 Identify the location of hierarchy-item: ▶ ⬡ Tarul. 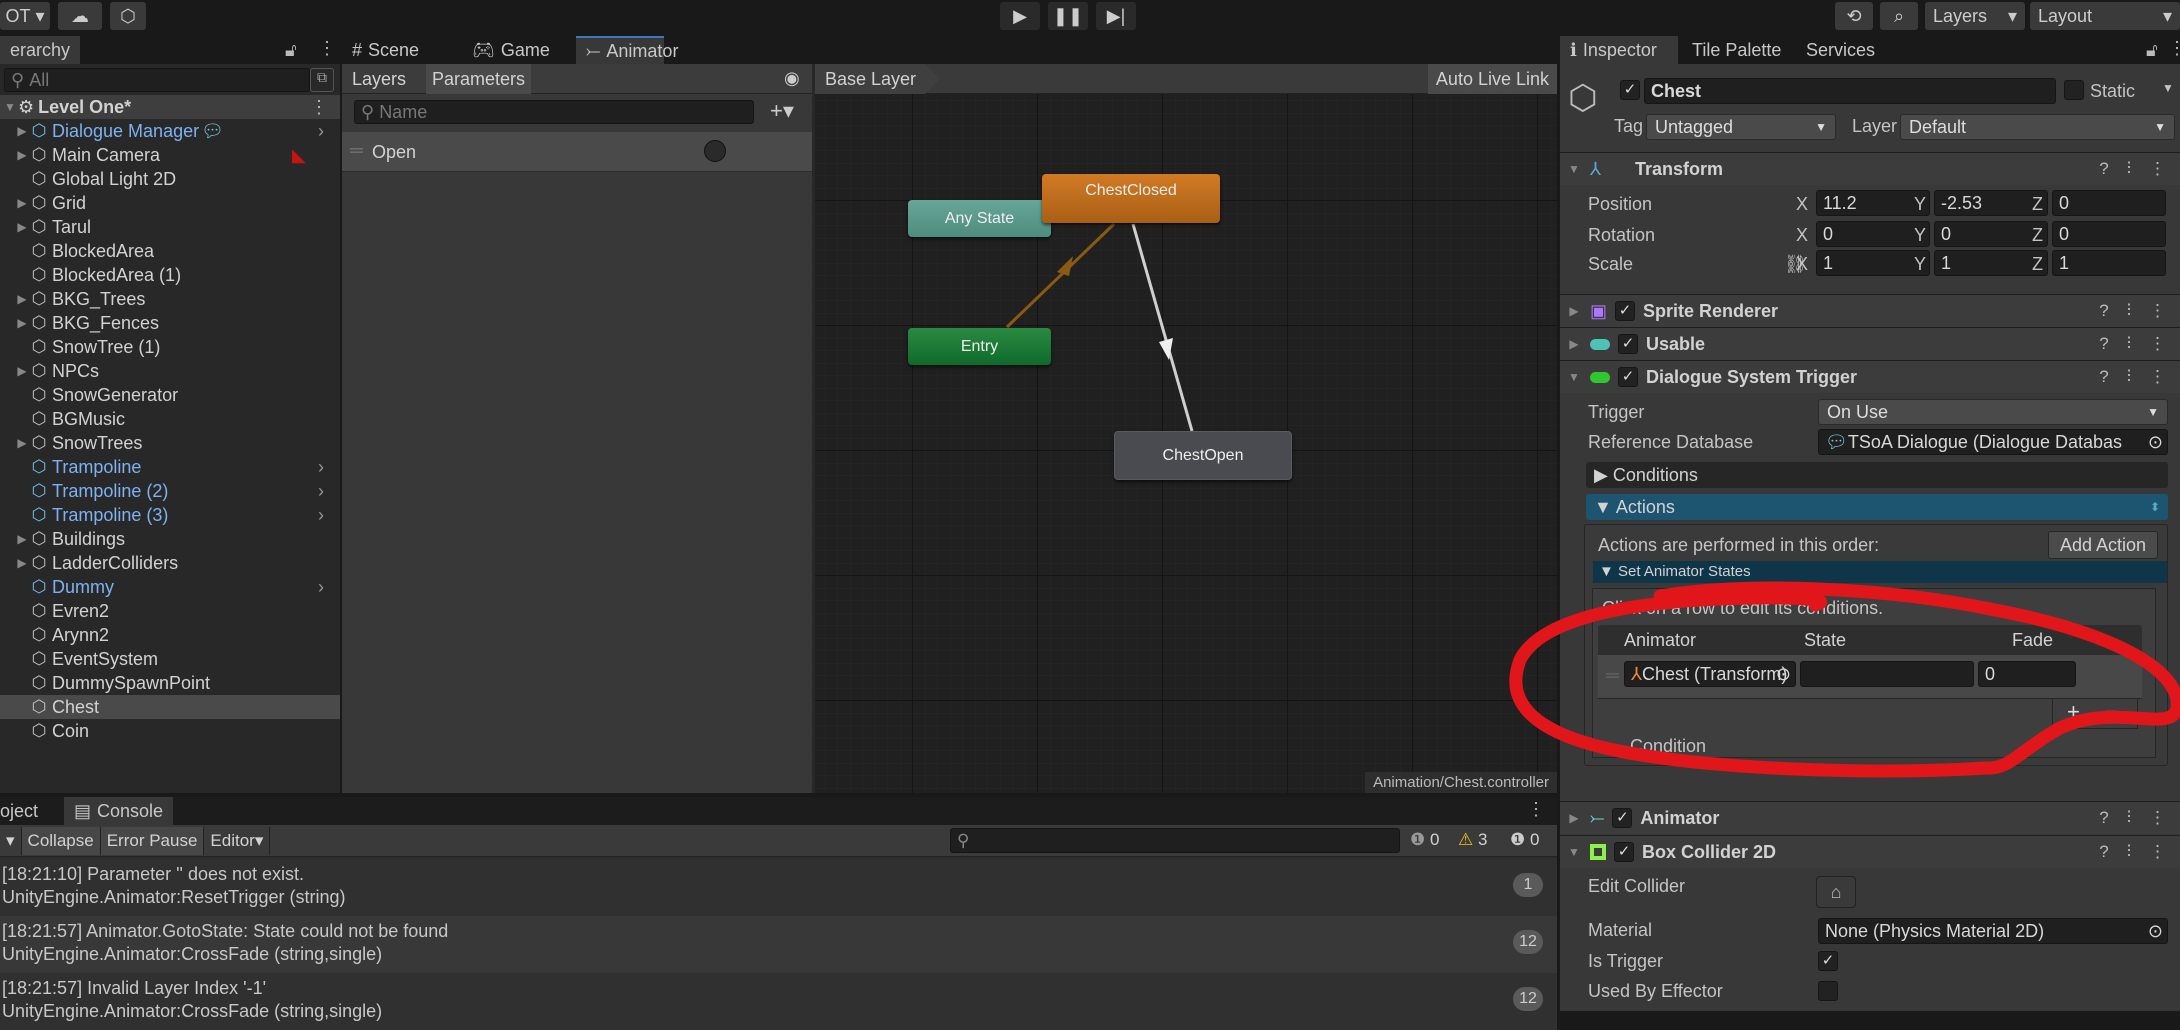
(170, 227).